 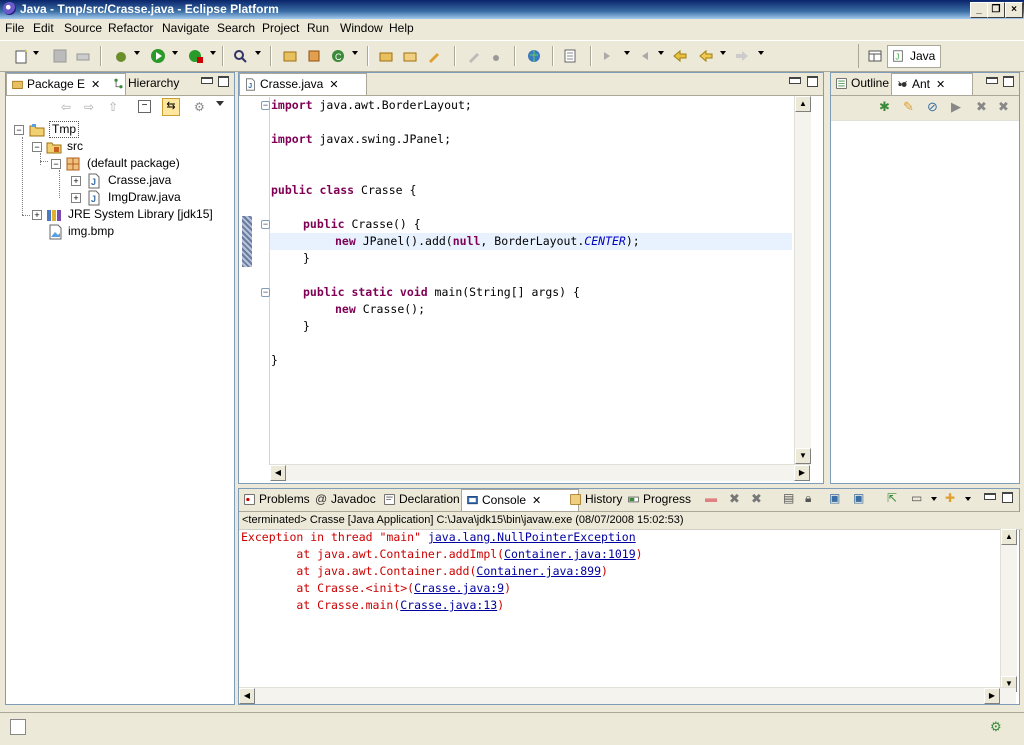 What do you see at coordinates (280, 28) in the screenshot?
I see `menu-project: Project` at bounding box center [280, 28].